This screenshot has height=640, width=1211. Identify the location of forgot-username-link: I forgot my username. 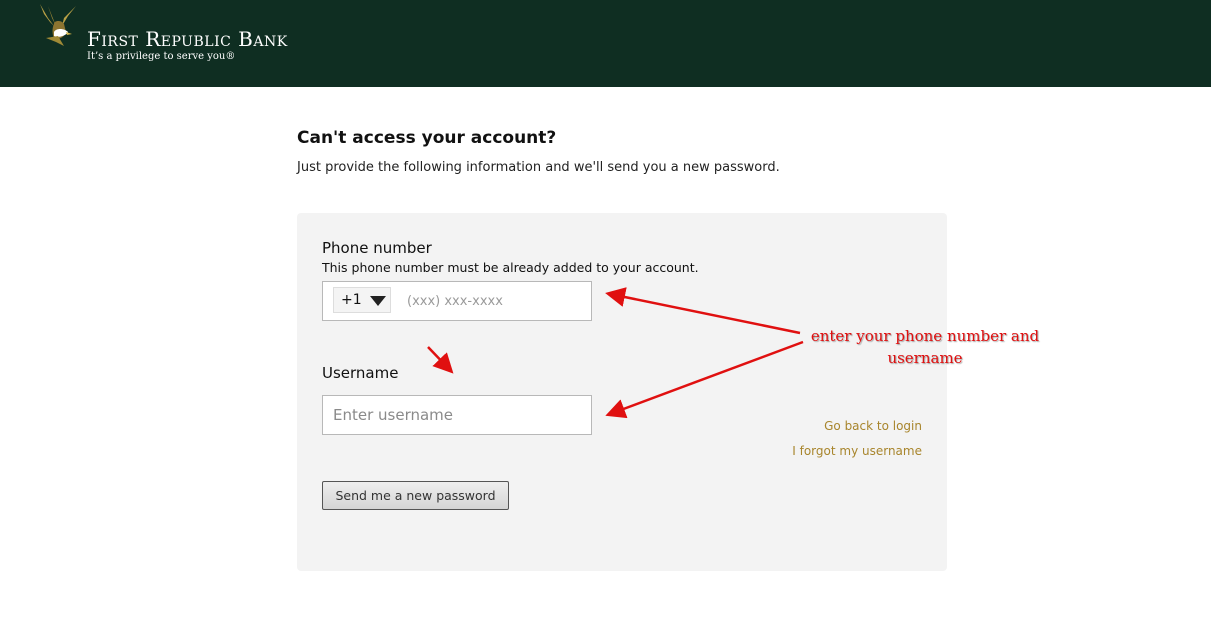
(857, 451).